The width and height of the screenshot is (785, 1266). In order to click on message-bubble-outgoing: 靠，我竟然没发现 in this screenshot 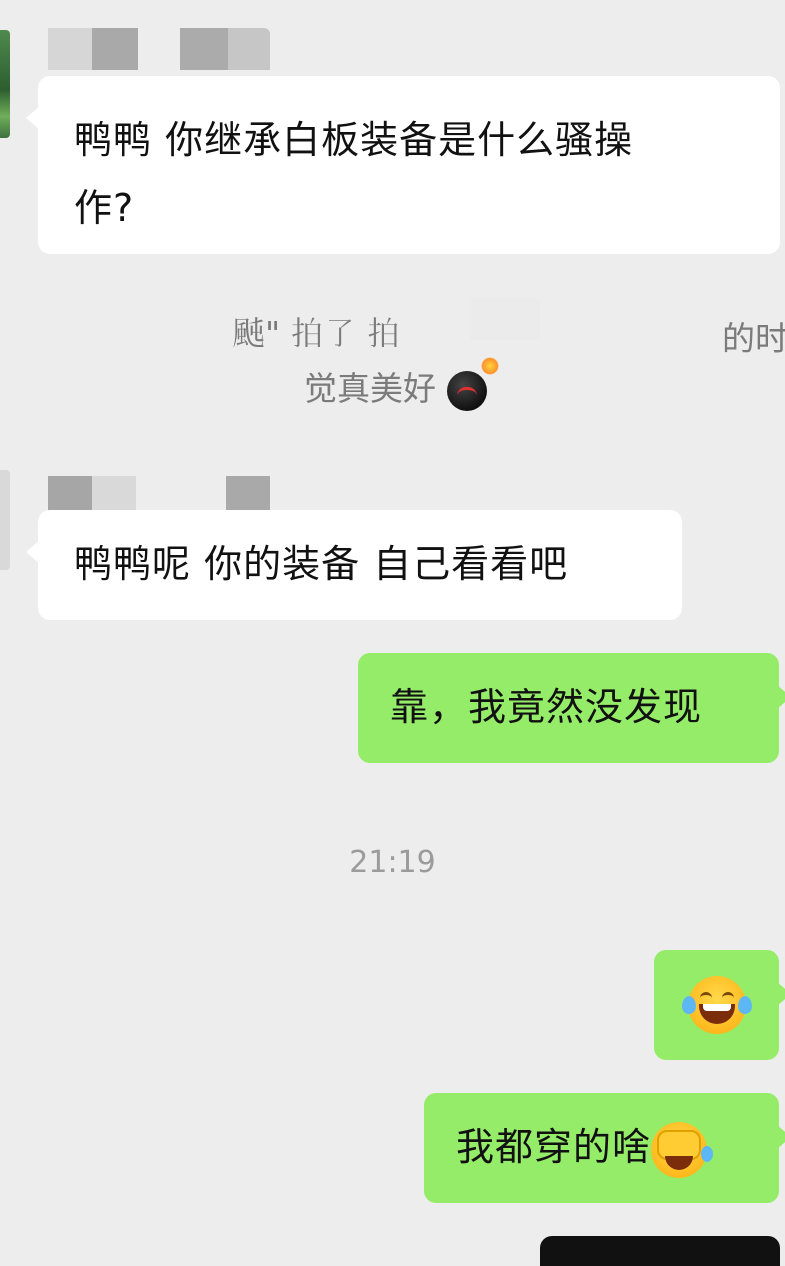, I will do `click(571, 708)`.